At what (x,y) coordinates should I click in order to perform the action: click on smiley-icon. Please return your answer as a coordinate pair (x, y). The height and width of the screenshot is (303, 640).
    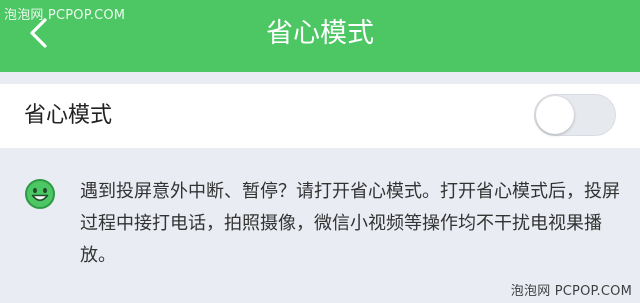
    Looking at the image, I should click on (40, 194).